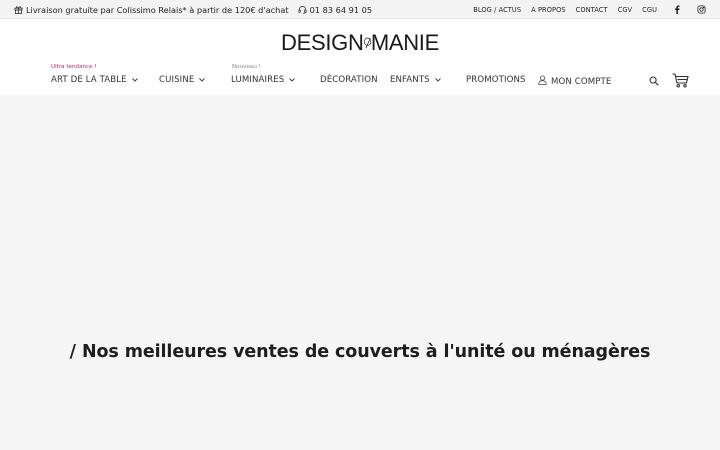 The image size is (720, 450). I want to click on nav-item-promotions: PROMOTIONS, so click(496, 80).